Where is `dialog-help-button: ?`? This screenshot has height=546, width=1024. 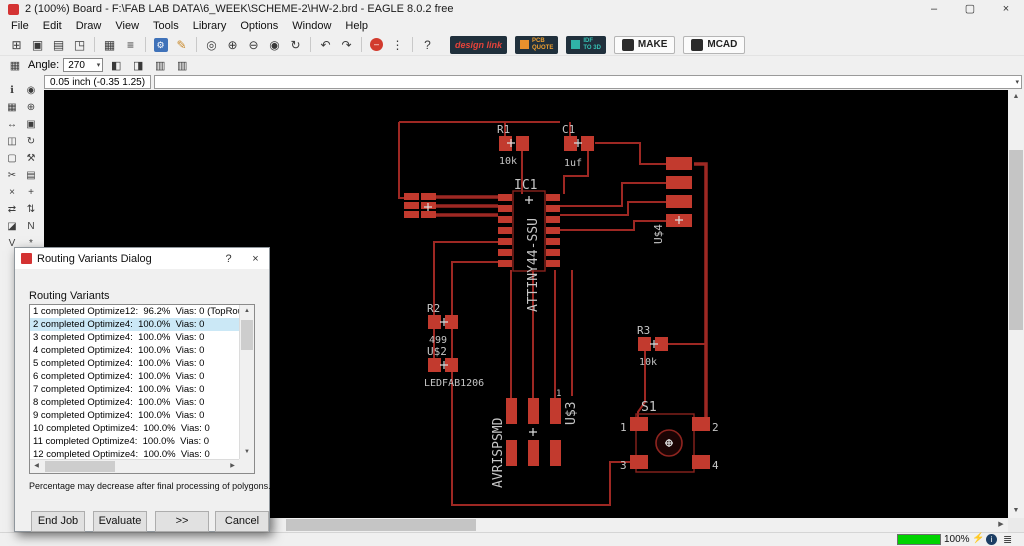
dialog-help-button: ? is located at coordinates (228, 258).